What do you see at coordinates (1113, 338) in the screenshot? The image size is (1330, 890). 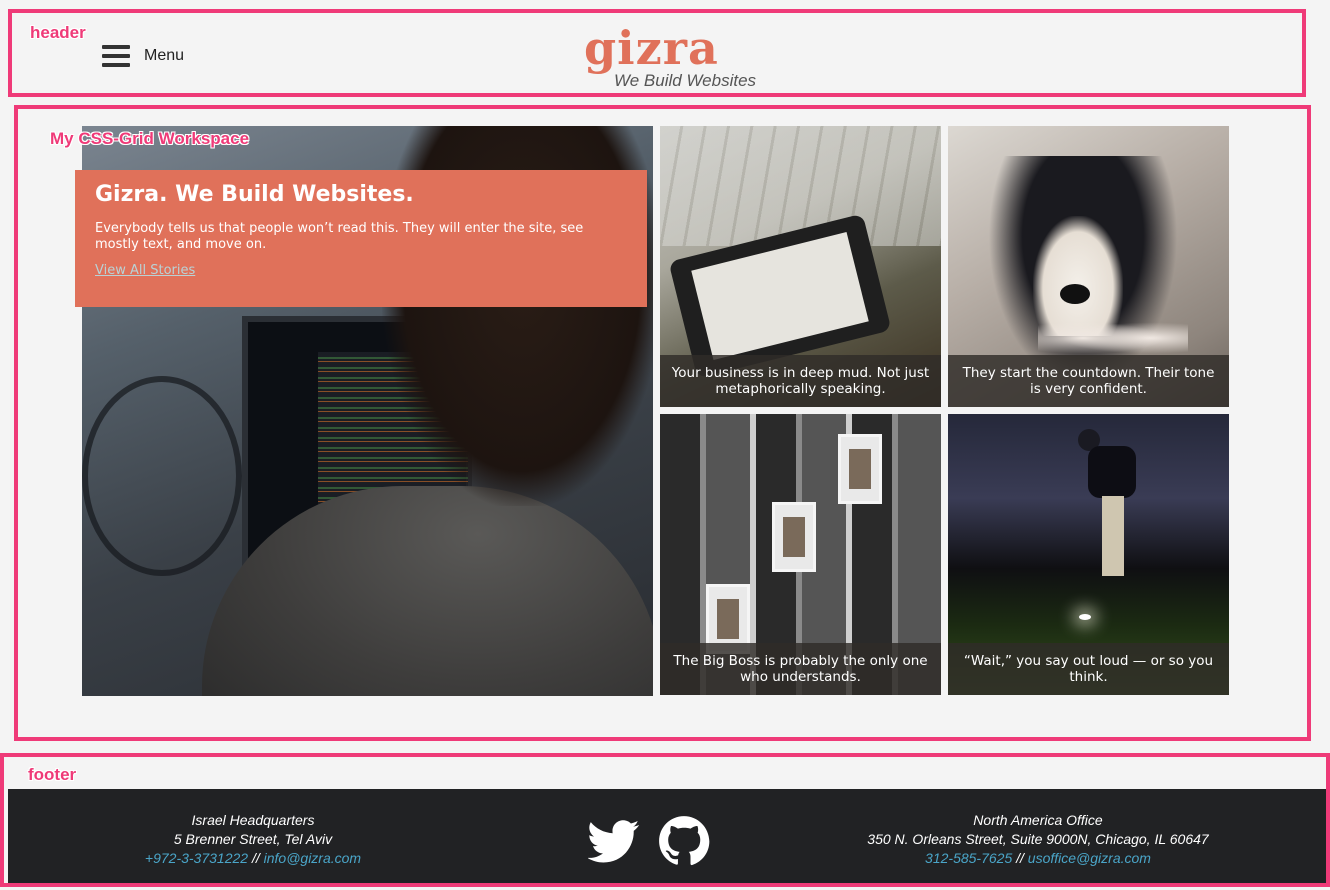 I see `puppy-paws` at bounding box center [1113, 338].